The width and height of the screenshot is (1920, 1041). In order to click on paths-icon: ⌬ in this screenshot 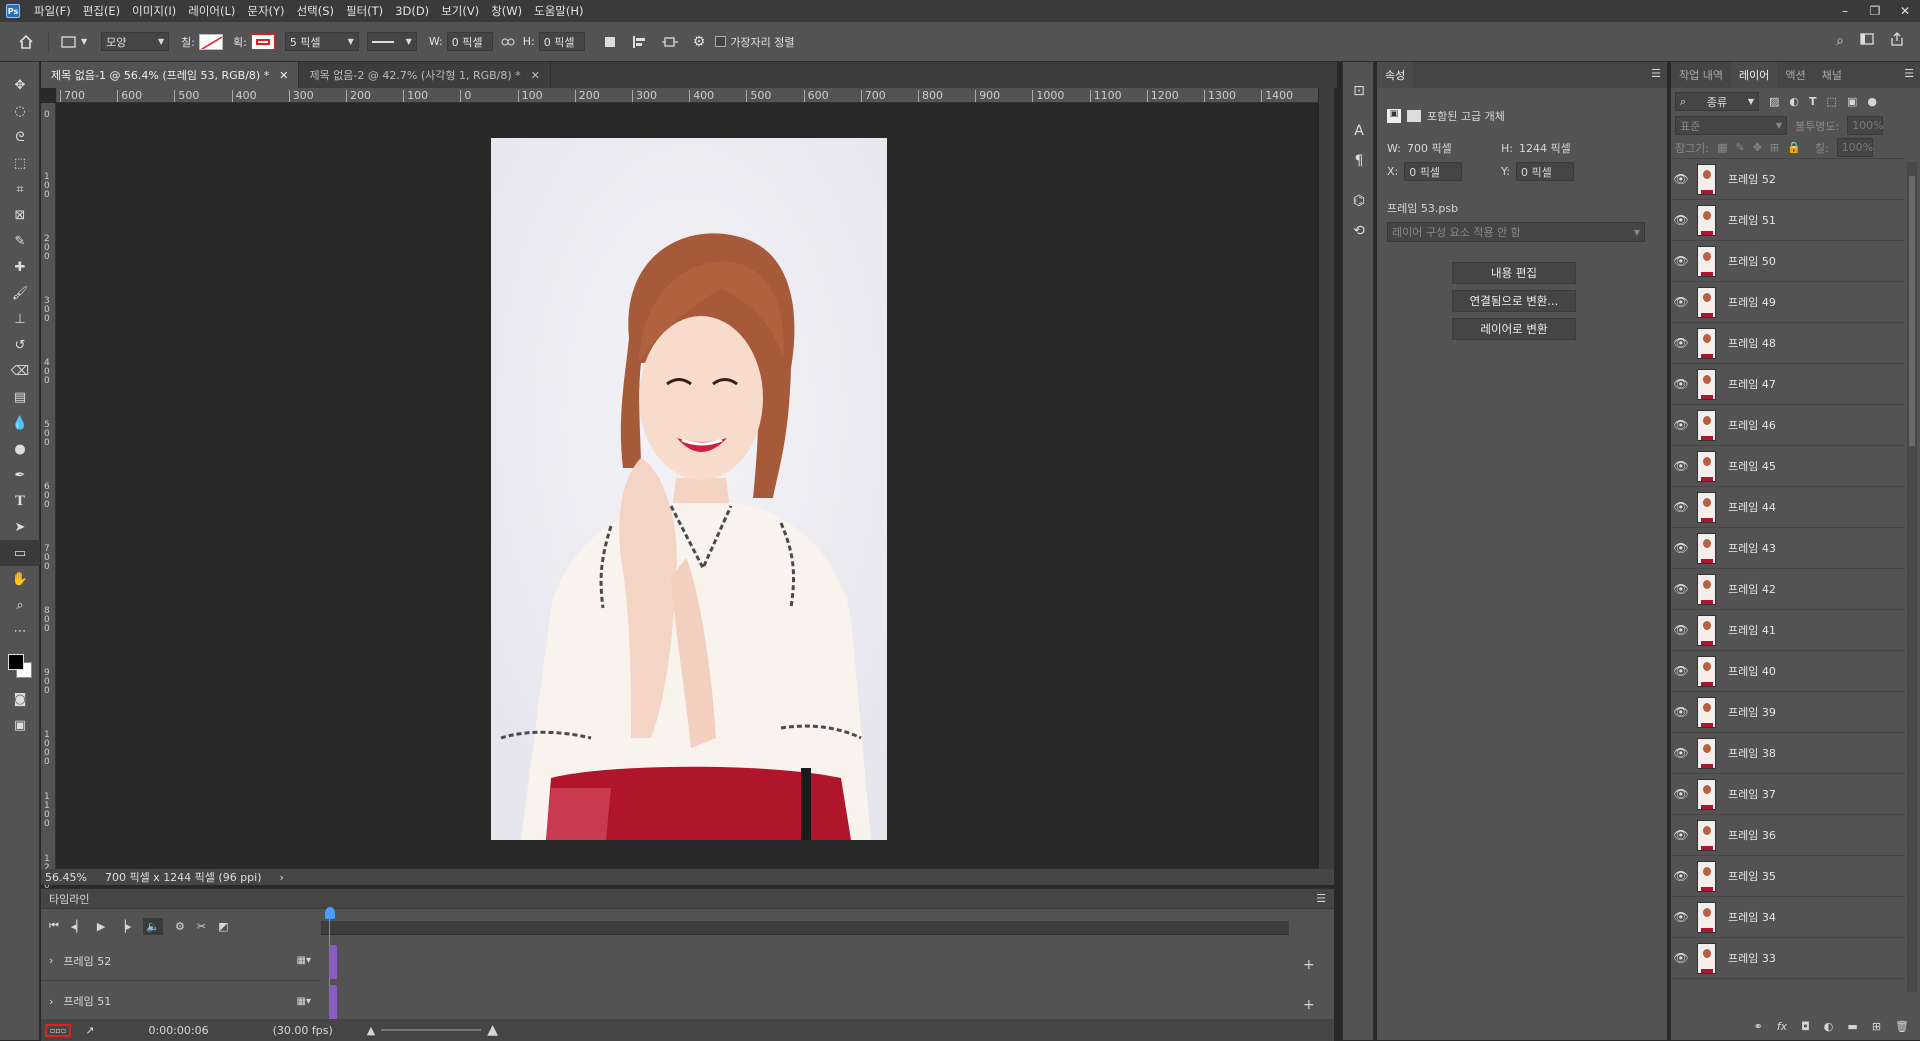, I will do `click(1359, 201)`.